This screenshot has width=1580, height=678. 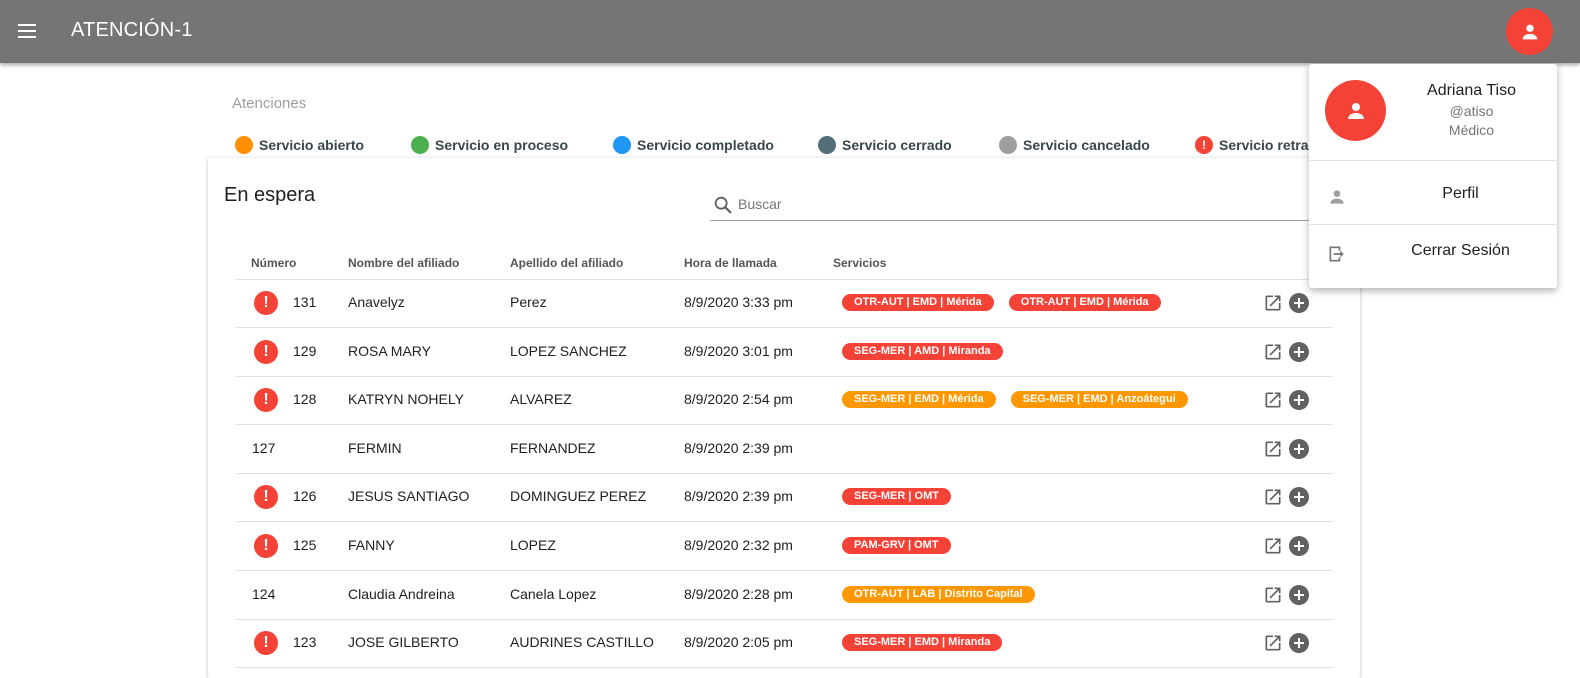 What do you see at coordinates (578, 496) in the screenshot?
I see `cell-apellido: DOMINGUEZ PEREZ` at bounding box center [578, 496].